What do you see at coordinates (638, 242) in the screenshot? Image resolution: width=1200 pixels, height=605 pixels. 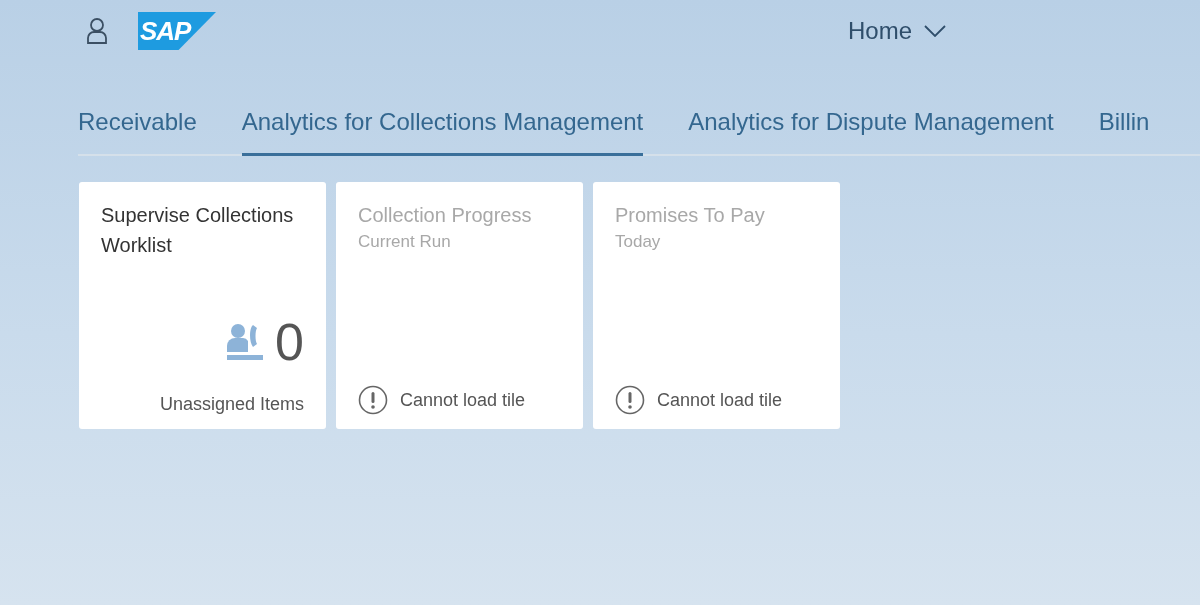 I see `tile-subtitle: Today` at bounding box center [638, 242].